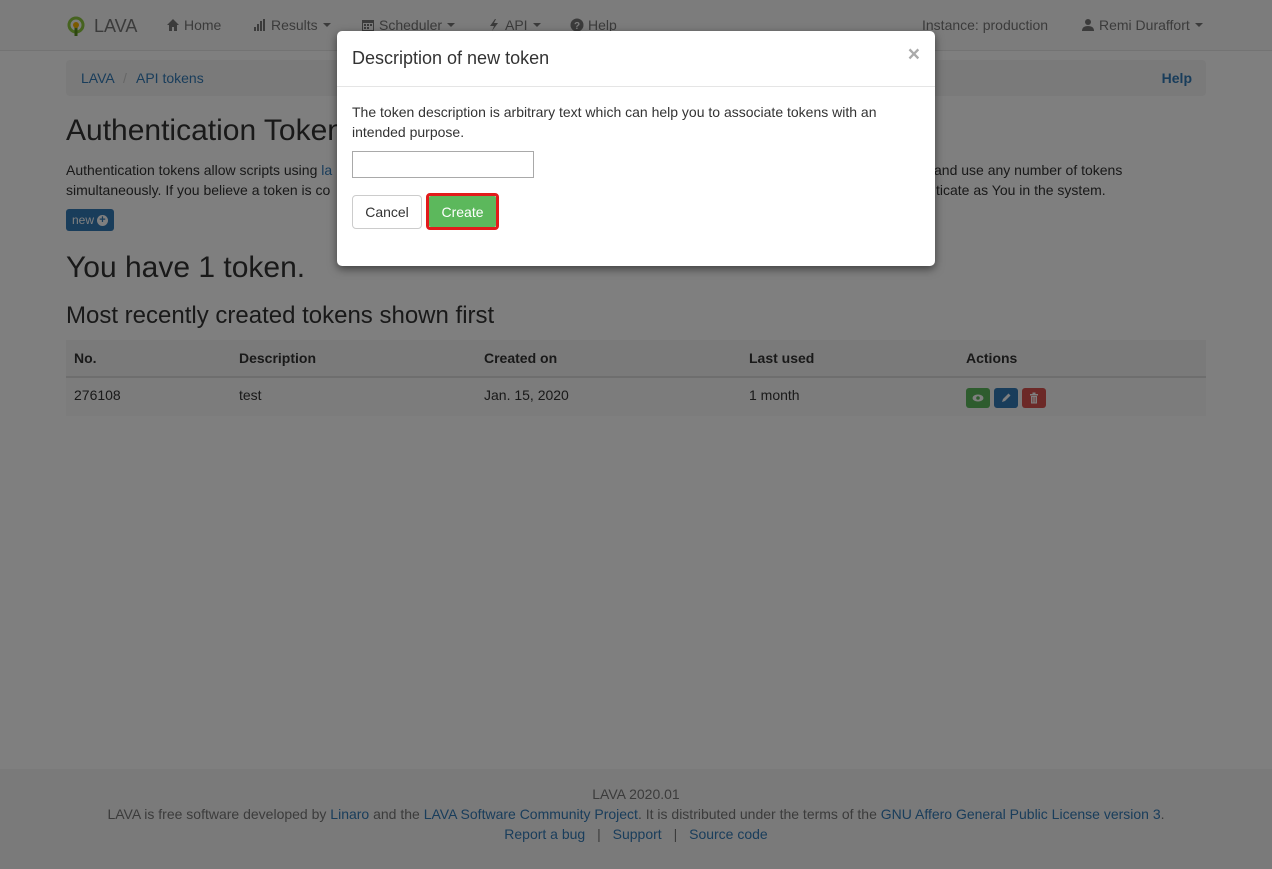 The height and width of the screenshot is (869, 1272). I want to click on modal-title: Description of new token, so click(451, 58).